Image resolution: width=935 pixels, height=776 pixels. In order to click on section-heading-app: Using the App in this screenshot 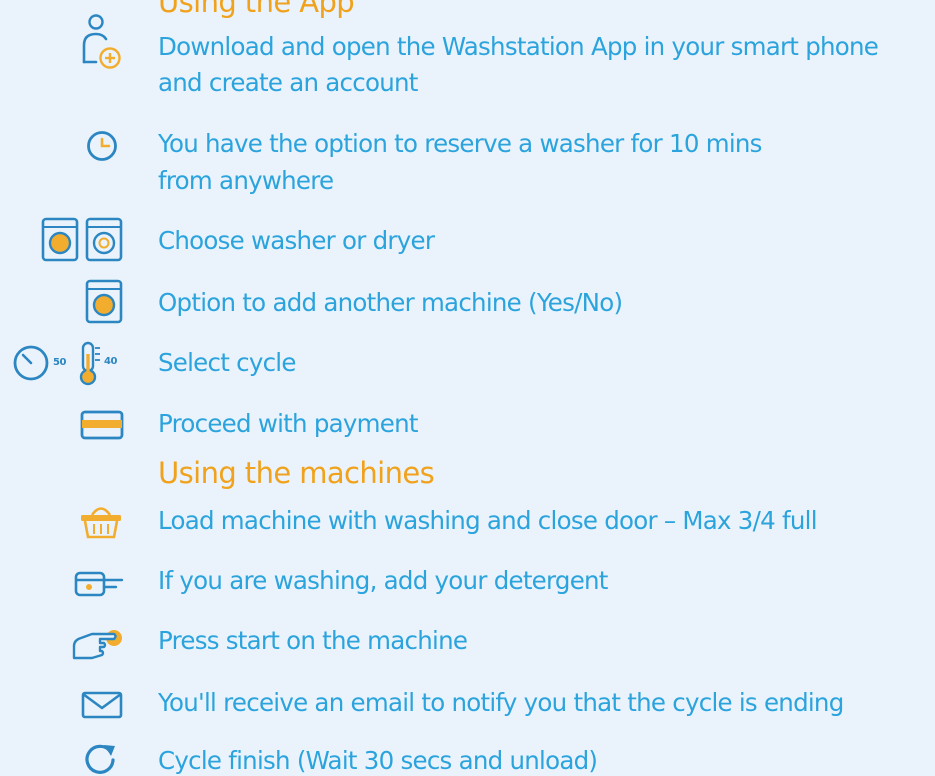, I will do `click(256, 9)`.